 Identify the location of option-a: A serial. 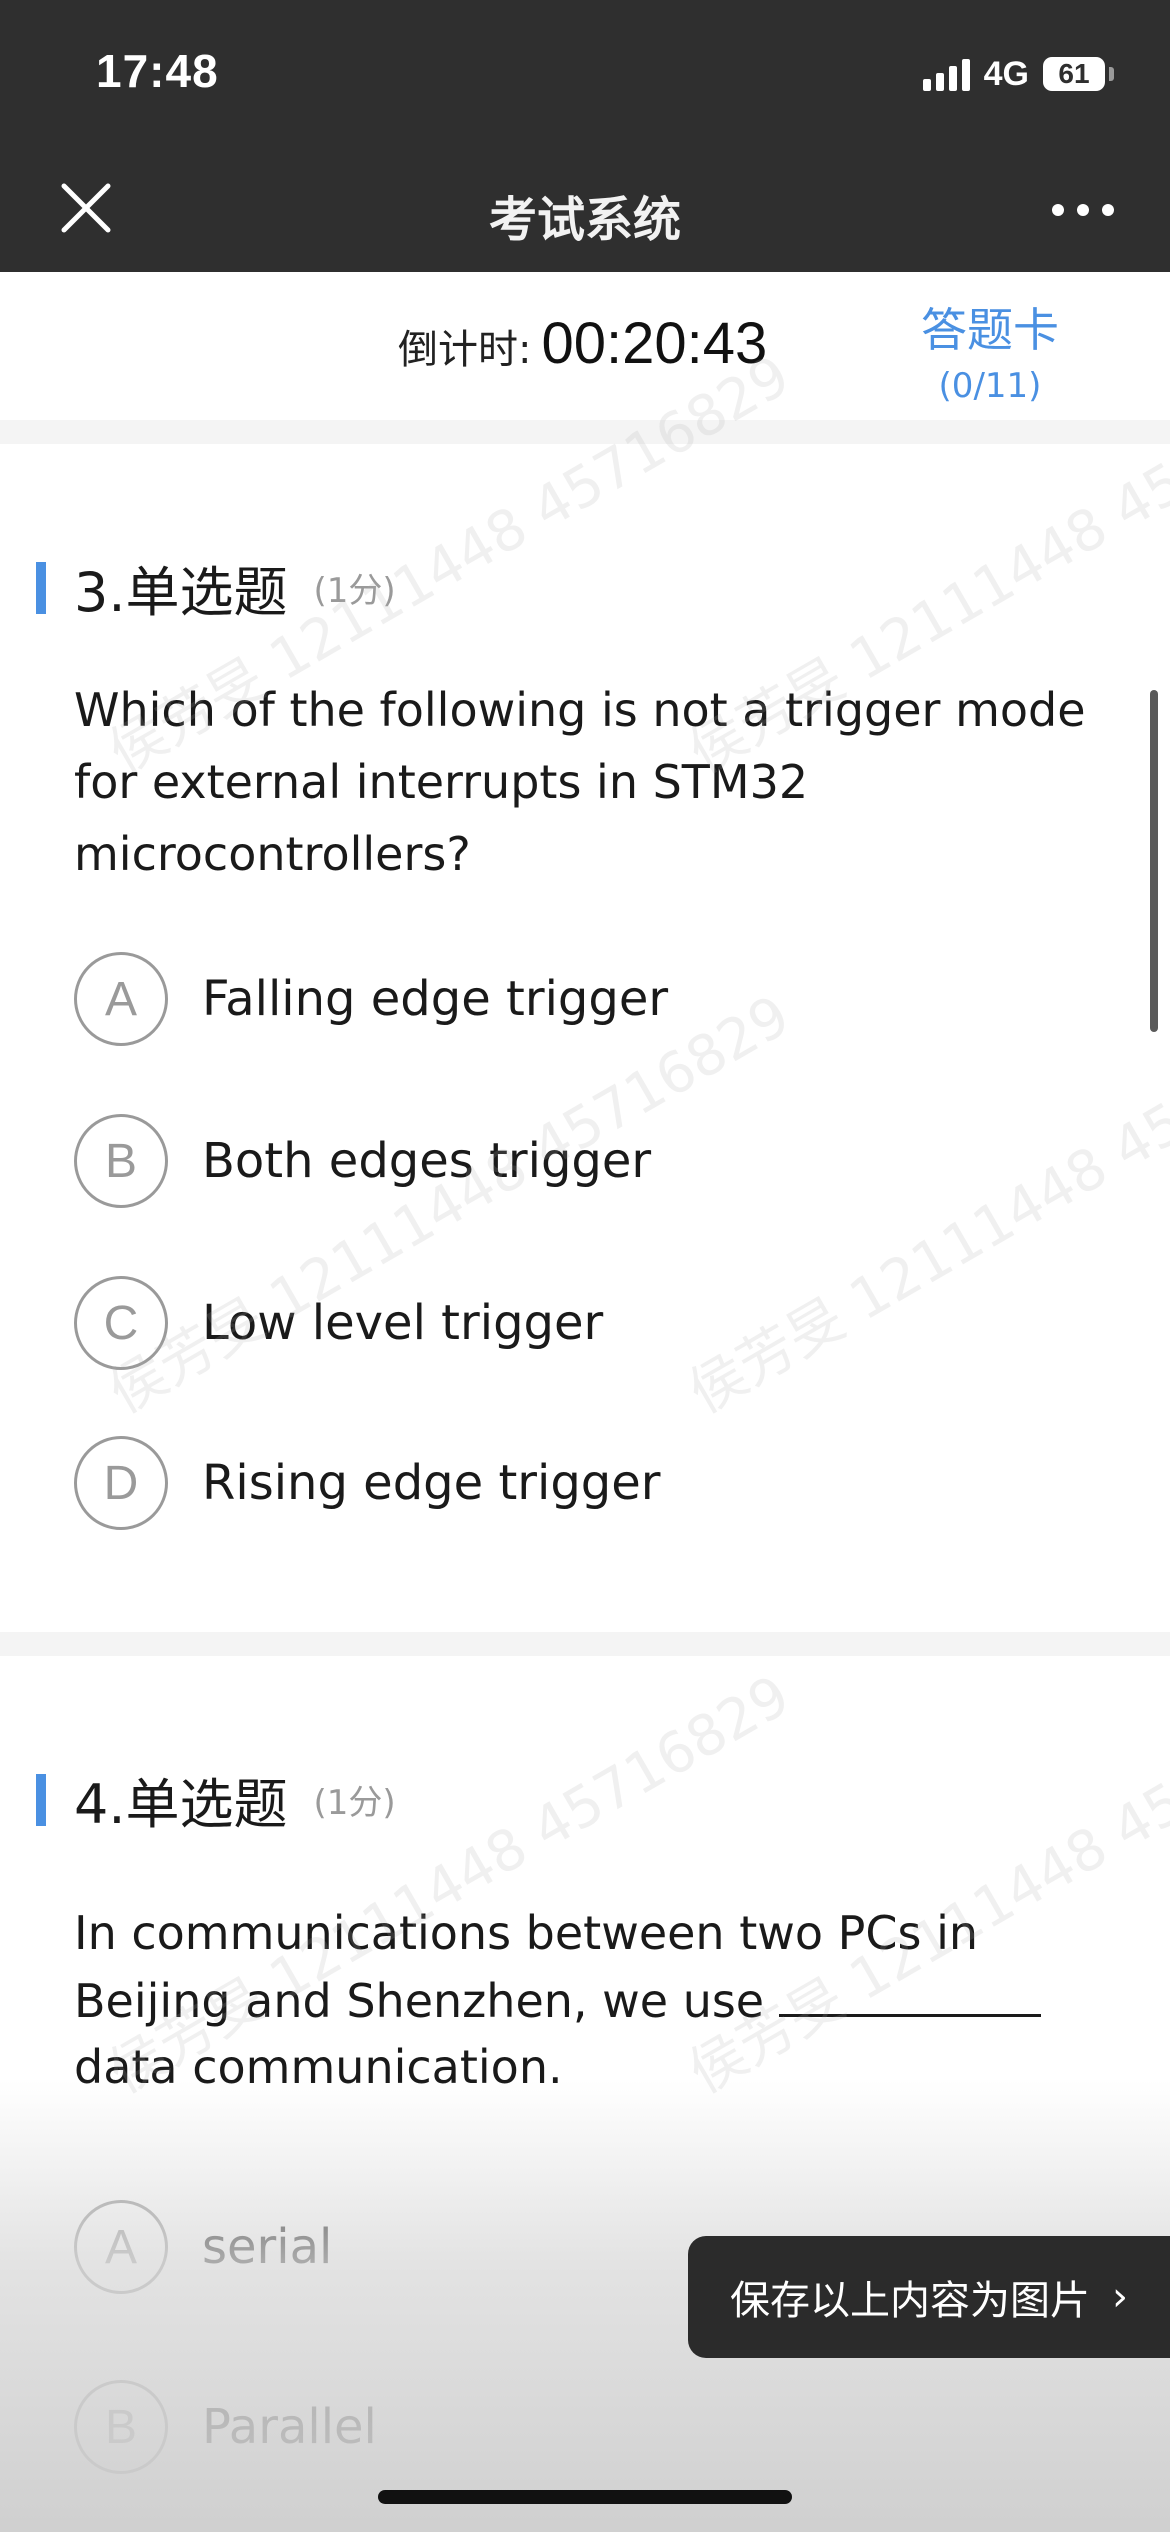
(203, 2247).